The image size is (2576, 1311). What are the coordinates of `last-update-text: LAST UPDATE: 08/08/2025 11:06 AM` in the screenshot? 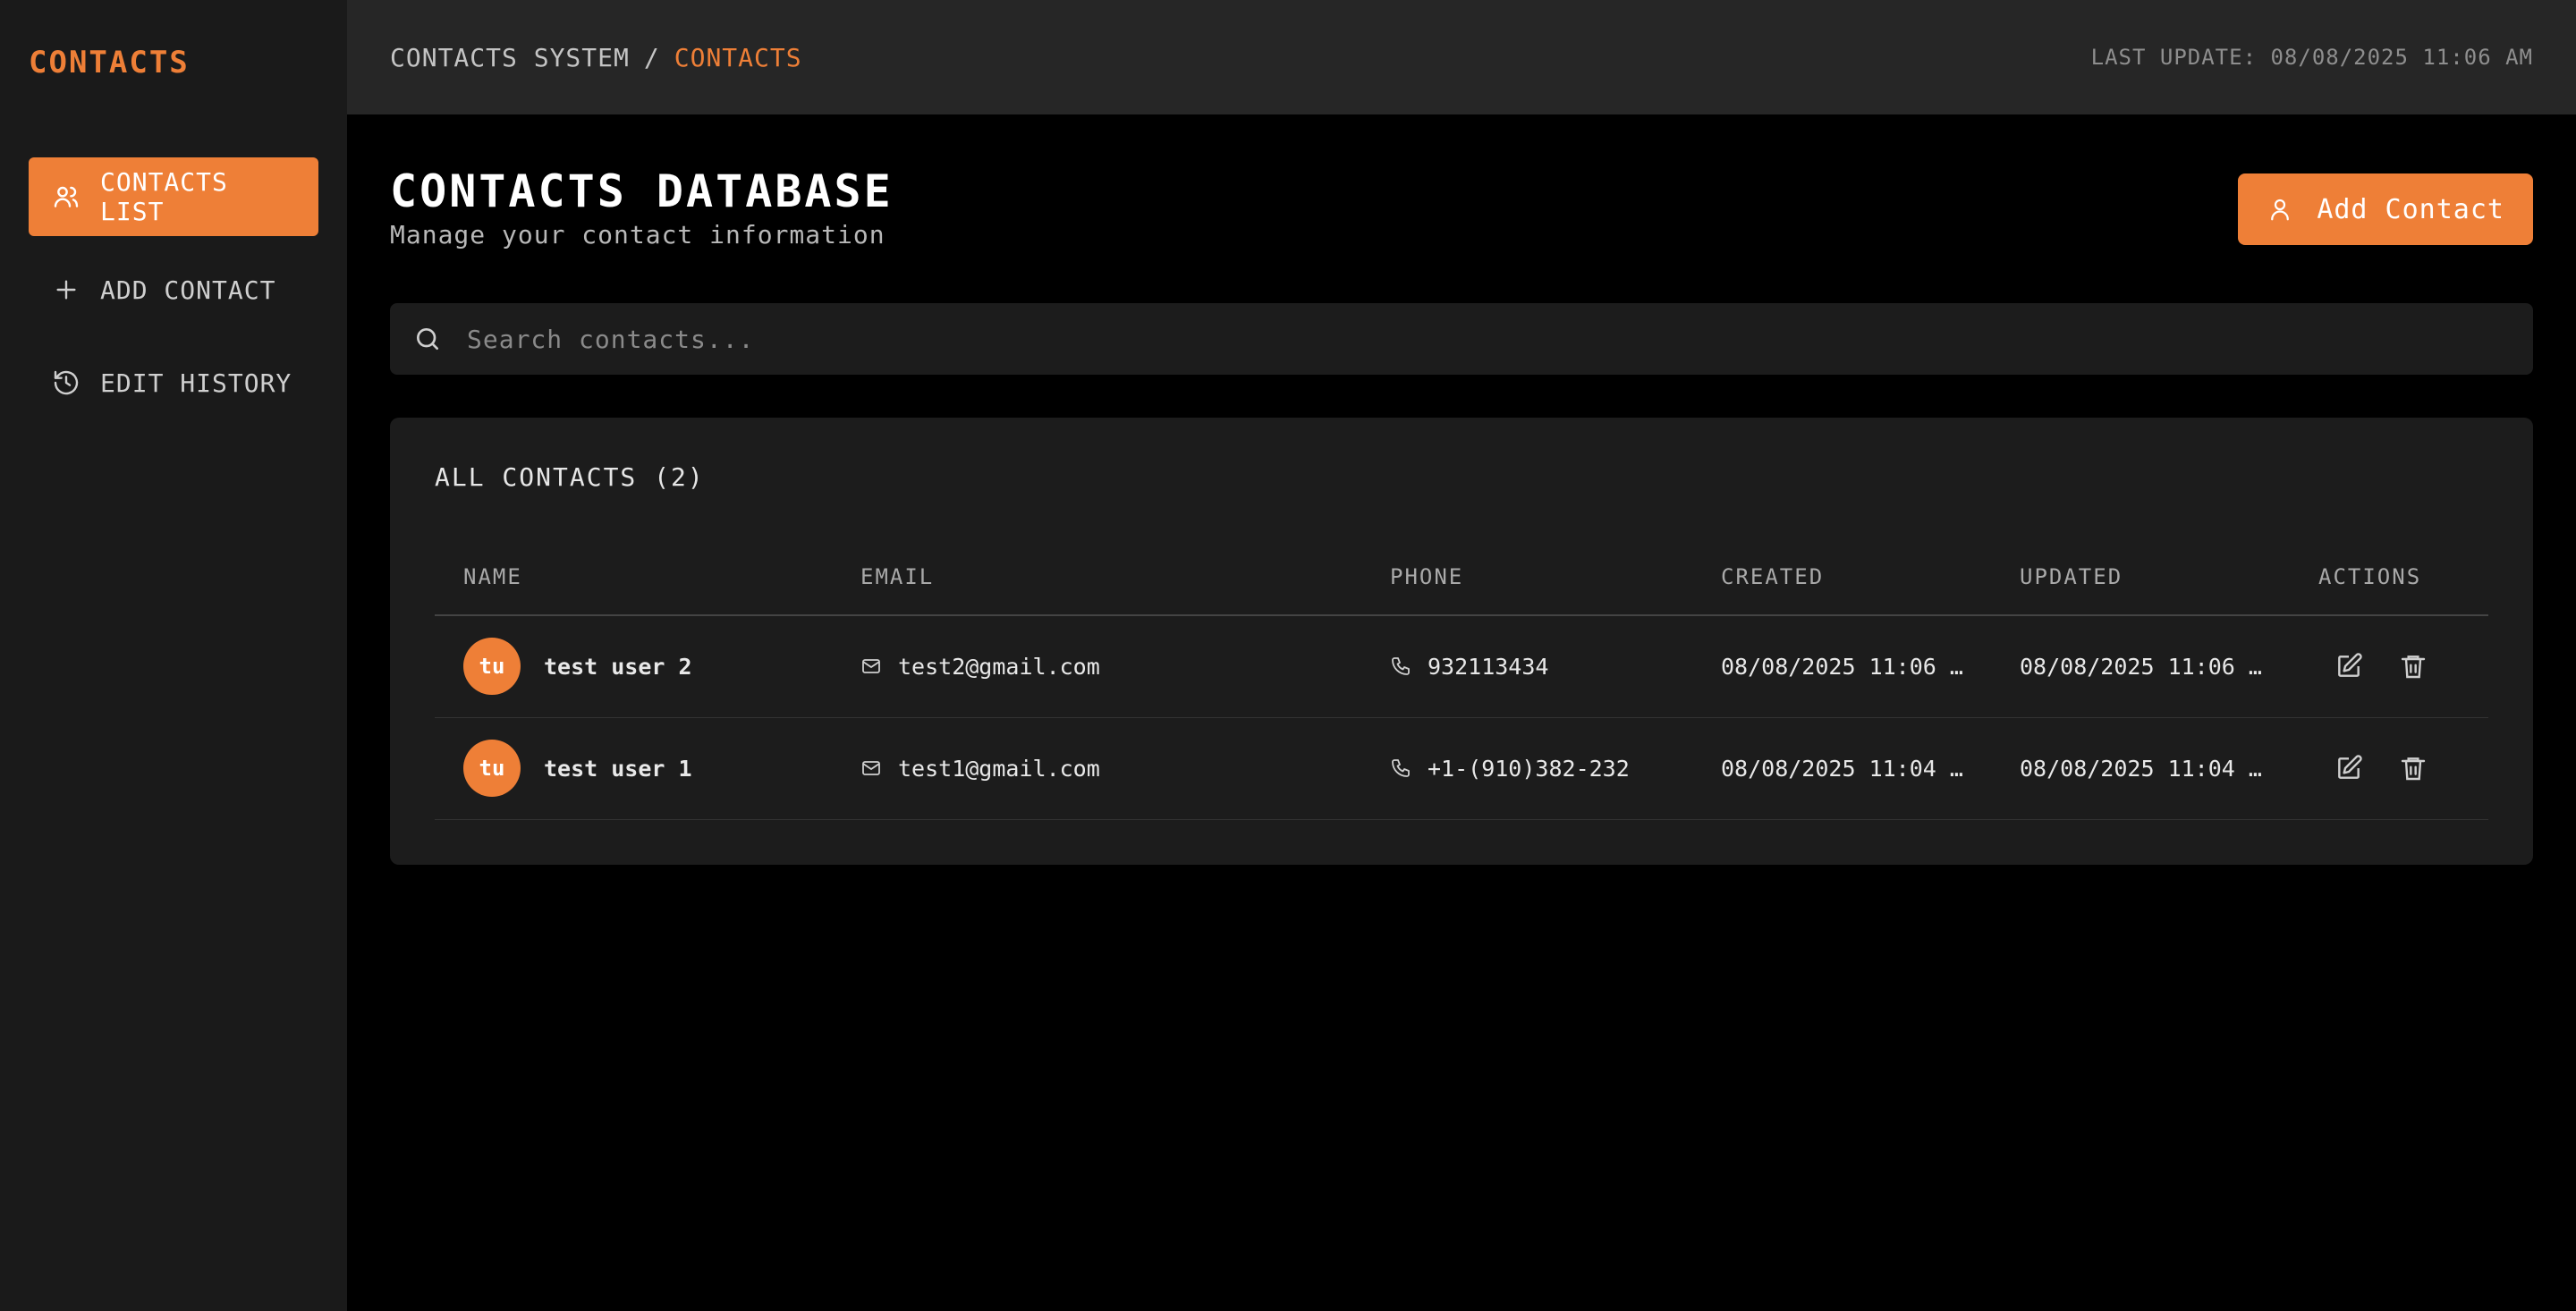 It's located at (2311, 57).